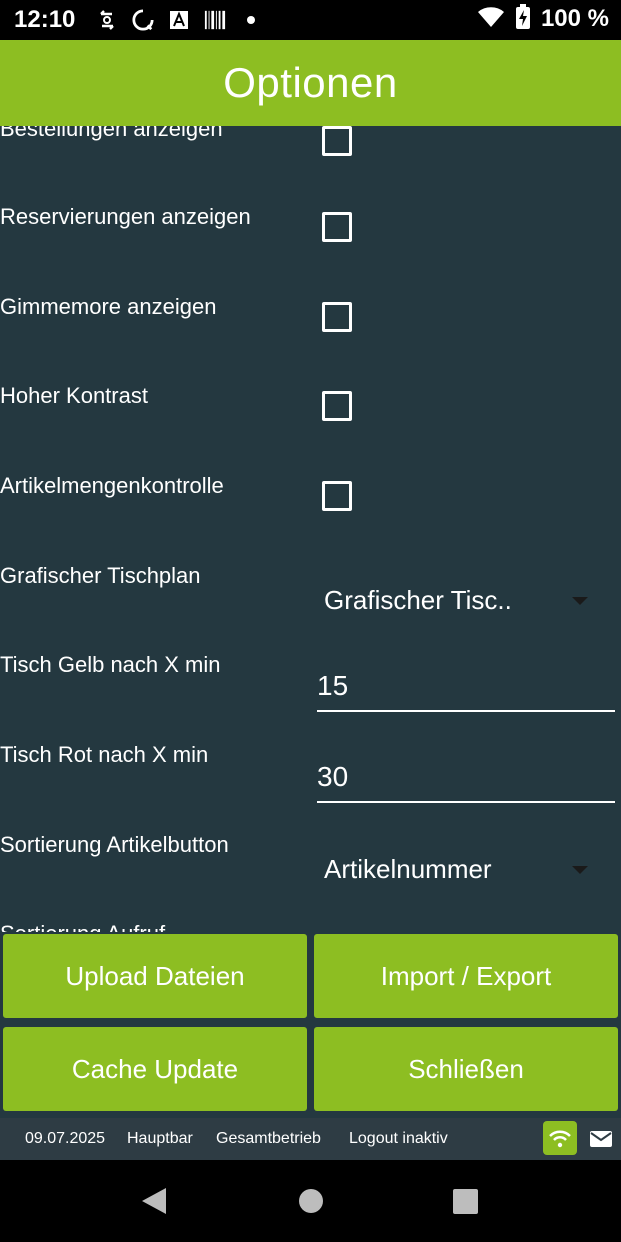 This screenshot has width=621, height=1242. What do you see at coordinates (337, 406) in the screenshot?
I see `checkbox-kontrast` at bounding box center [337, 406].